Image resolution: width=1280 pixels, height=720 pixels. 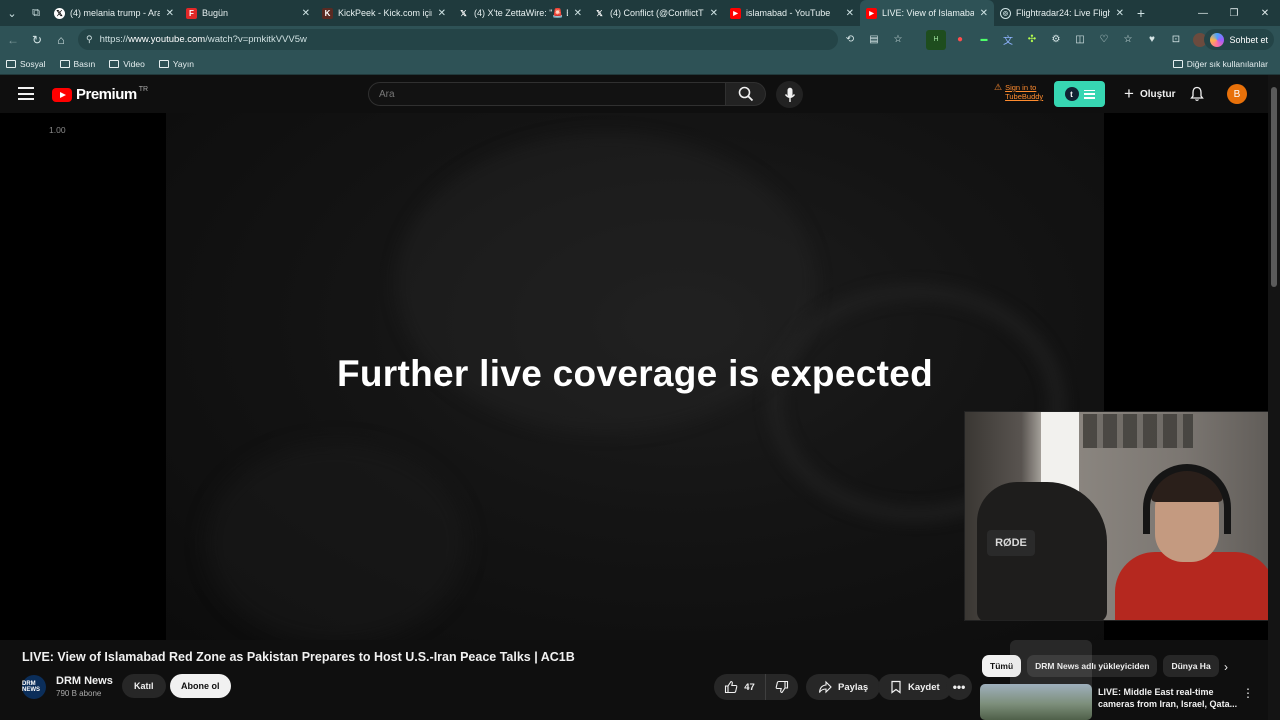 I want to click on browser-tab: 𝕏 (4) Conflict (@ConflictTR) / ✕, so click(x=656, y=13).